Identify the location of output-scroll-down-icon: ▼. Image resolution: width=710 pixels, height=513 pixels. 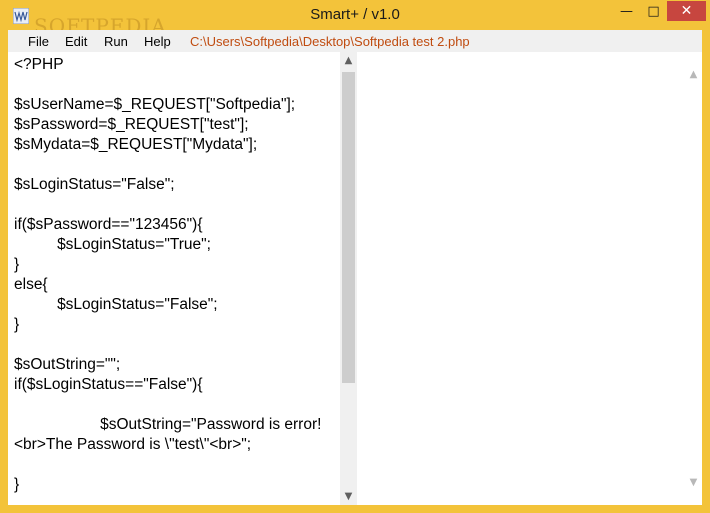
(693, 482).